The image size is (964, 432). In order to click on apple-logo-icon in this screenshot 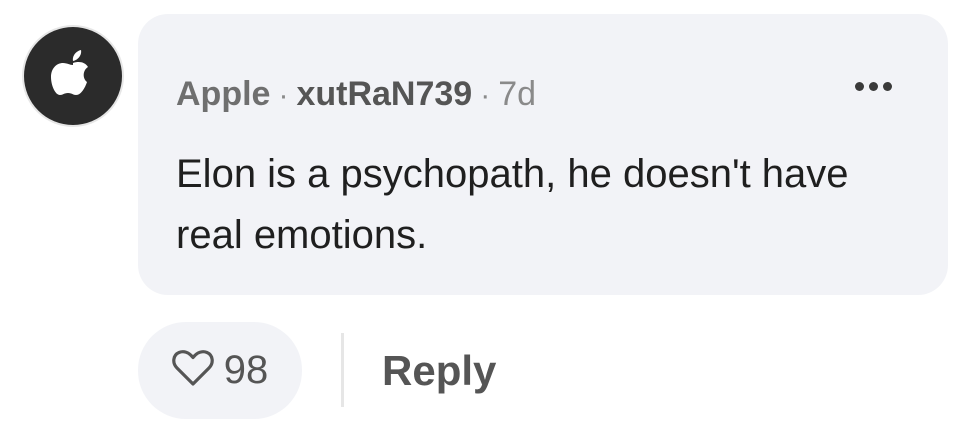, I will do `click(73, 76)`.